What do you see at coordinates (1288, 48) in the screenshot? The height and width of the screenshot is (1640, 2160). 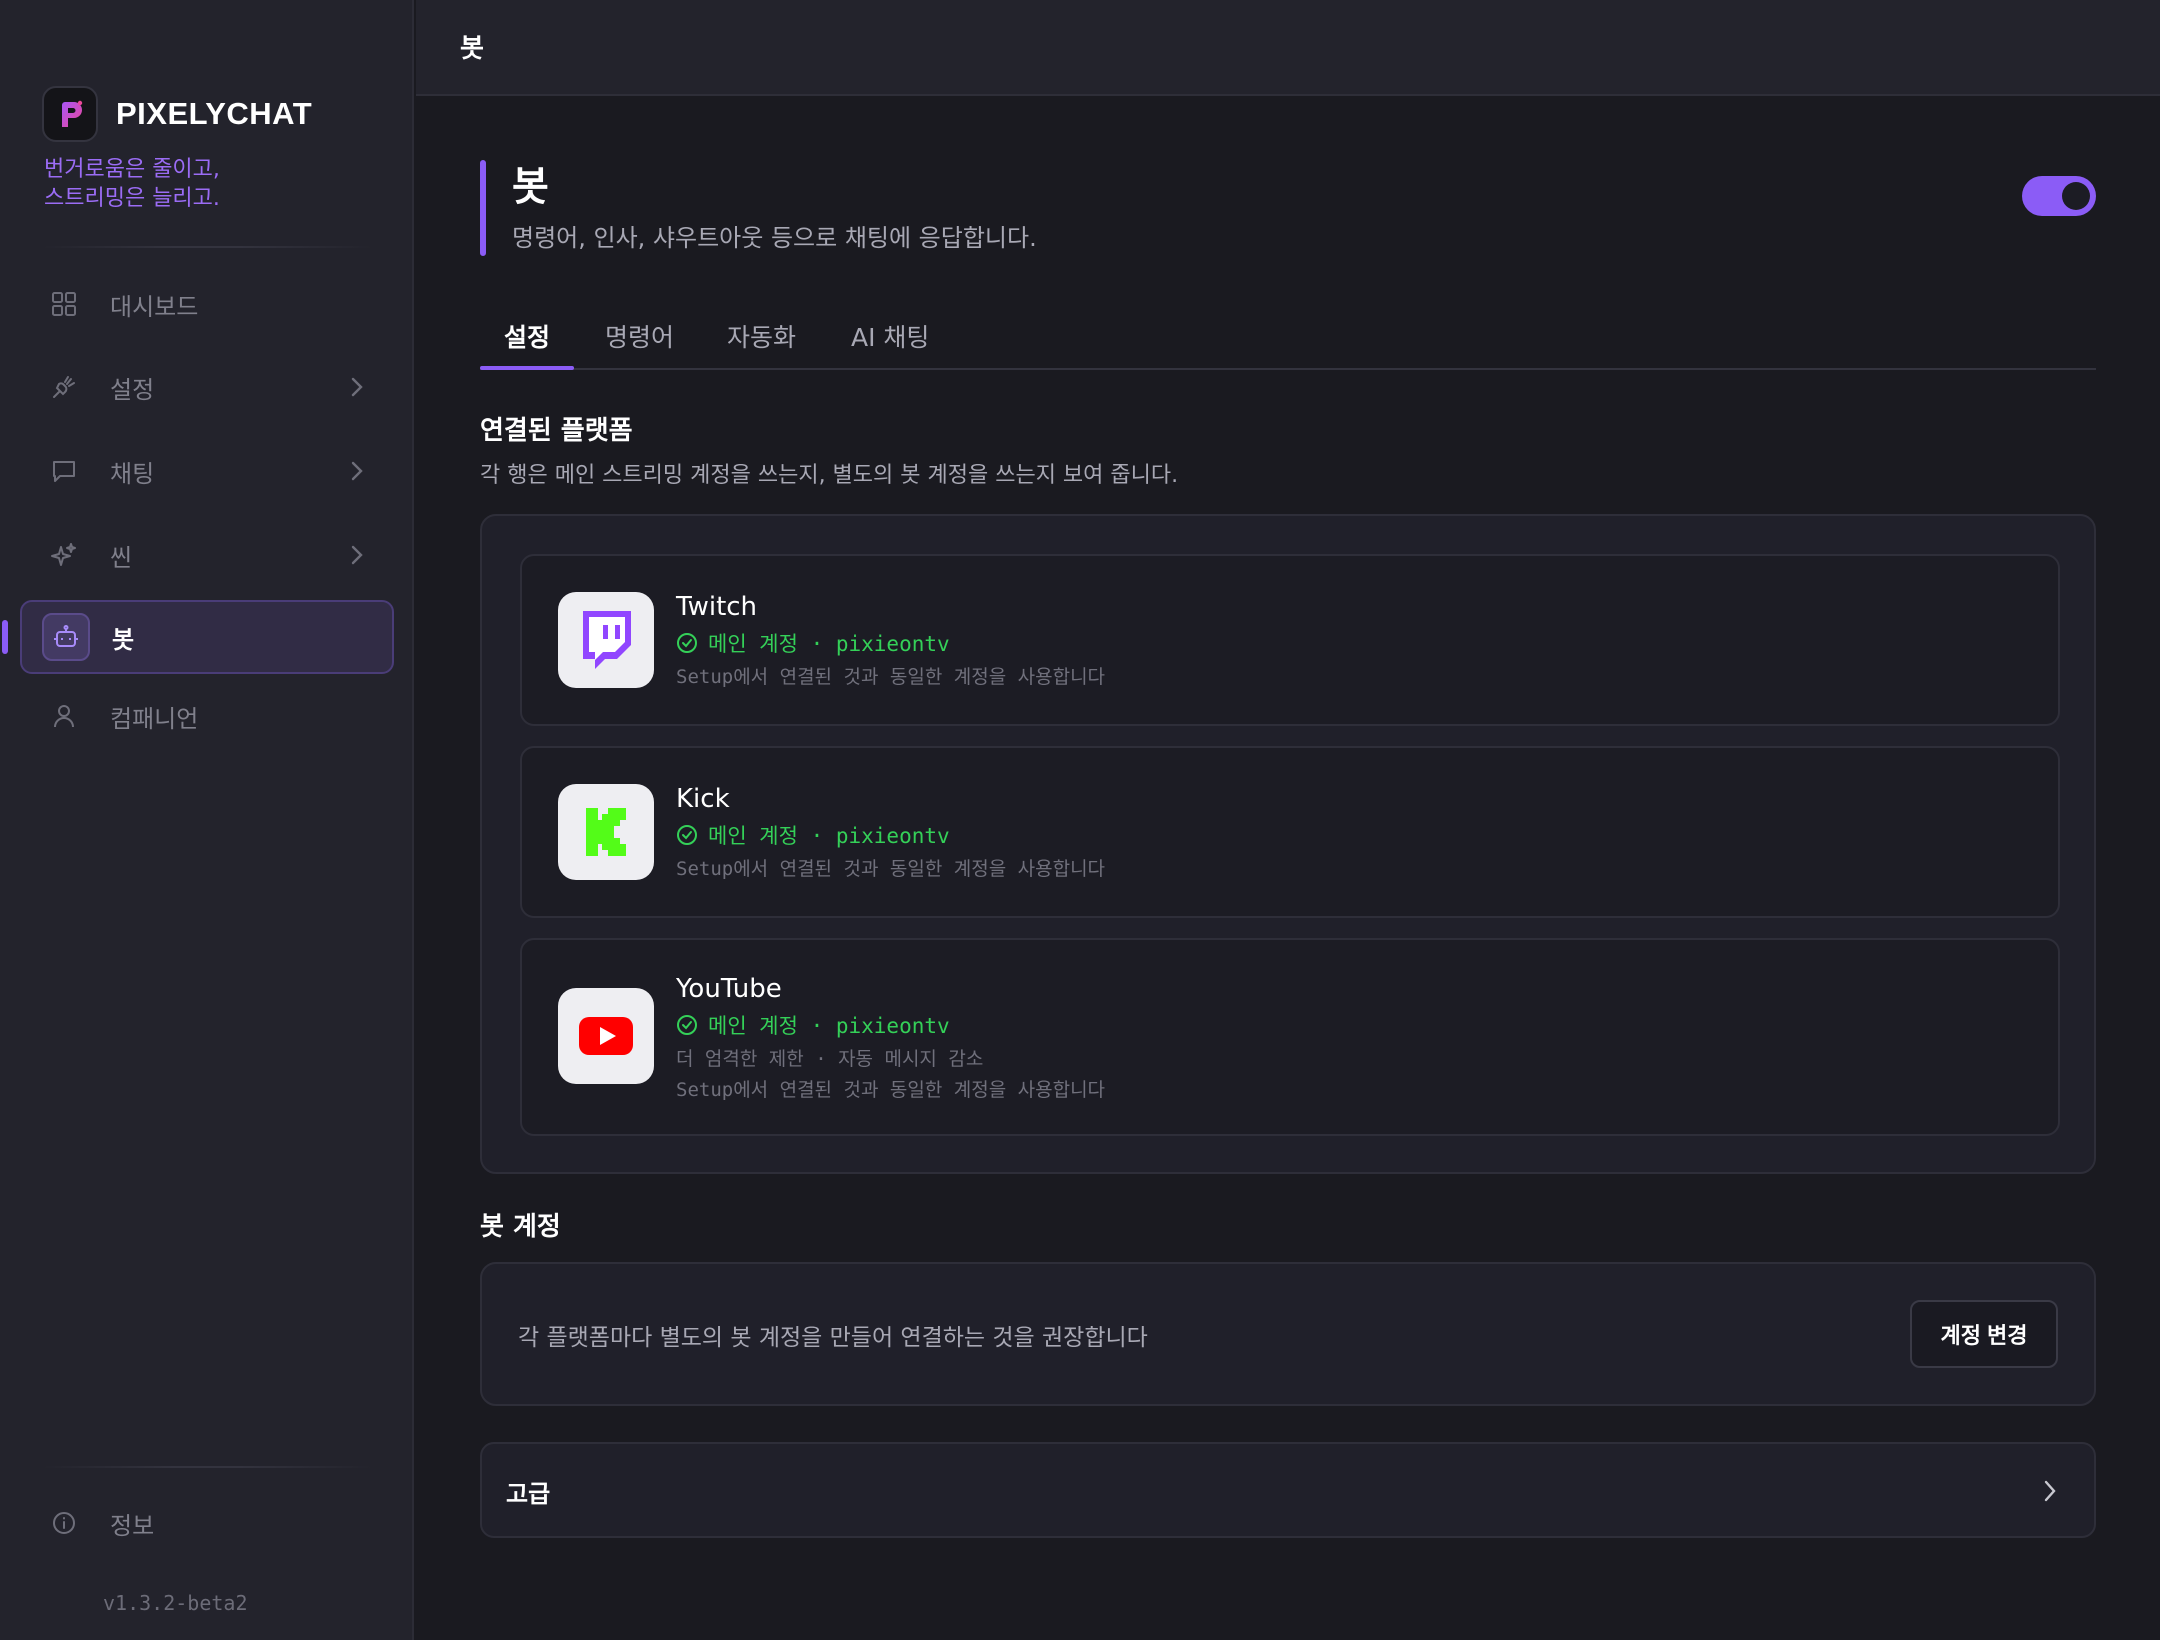 I see `topbar: 봇` at bounding box center [1288, 48].